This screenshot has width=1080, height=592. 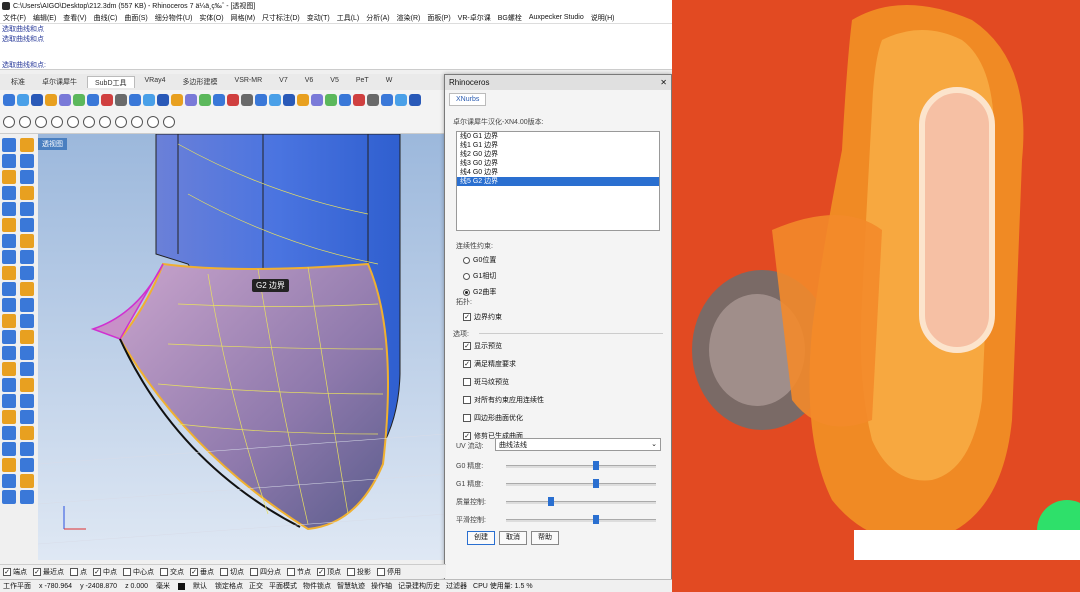 I want to click on continuity-radio: G0位置, so click(x=479, y=260).